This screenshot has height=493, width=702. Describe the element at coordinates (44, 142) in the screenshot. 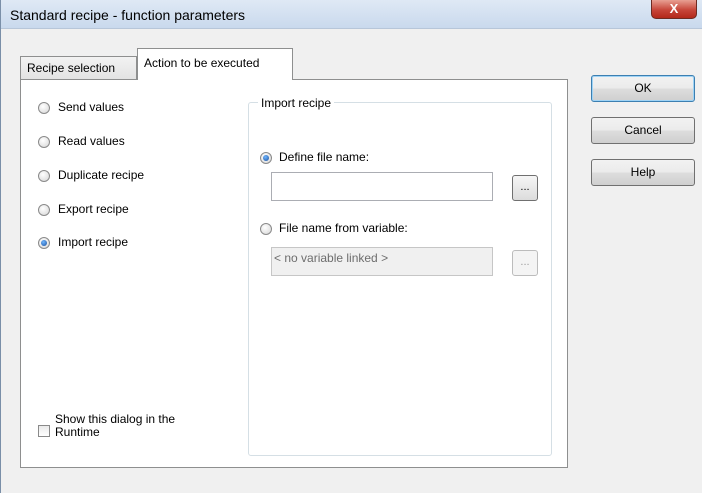

I see `radio-read-values` at that location.